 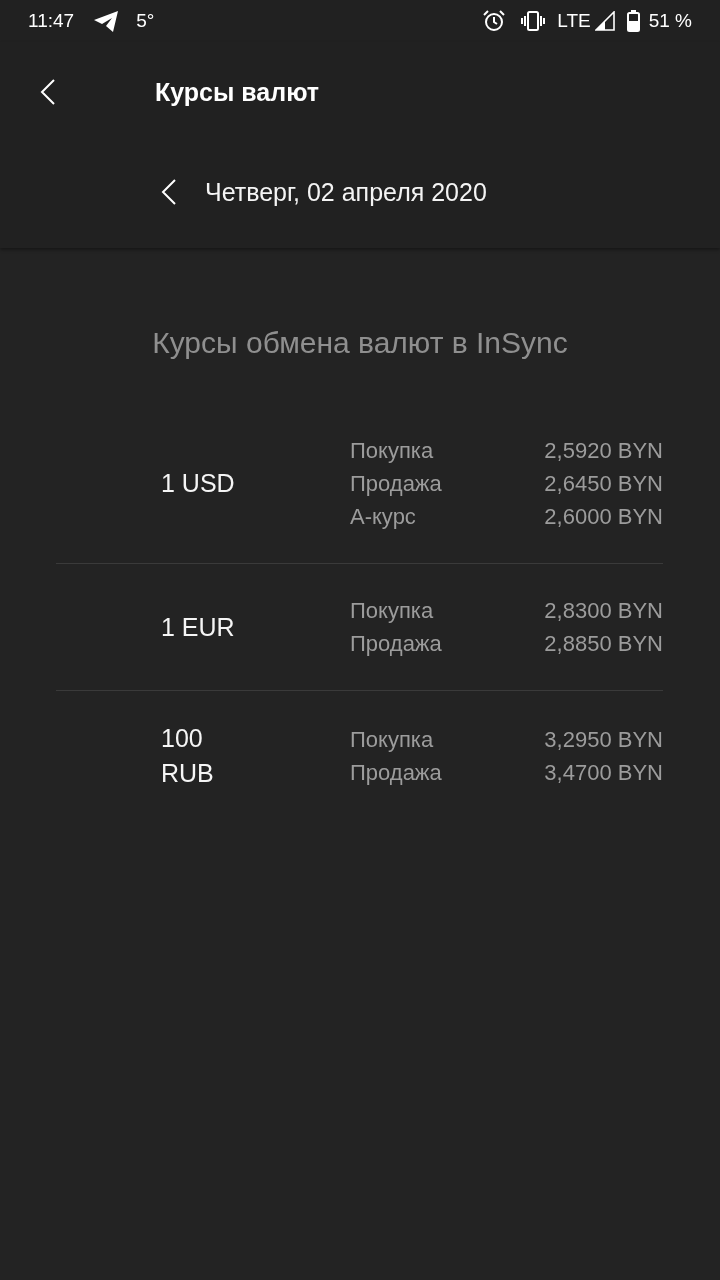 What do you see at coordinates (603, 451) in the screenshot?
I see `rate-value: 2,5920 BYN` at bounding box center [603, 451].